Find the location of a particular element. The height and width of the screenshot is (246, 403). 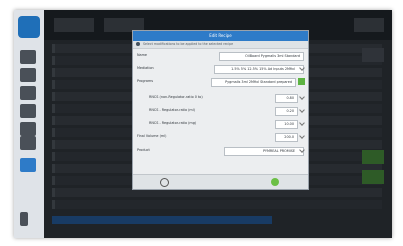

field-label: Final Volume (ml) is located at coordinates (152, 136).